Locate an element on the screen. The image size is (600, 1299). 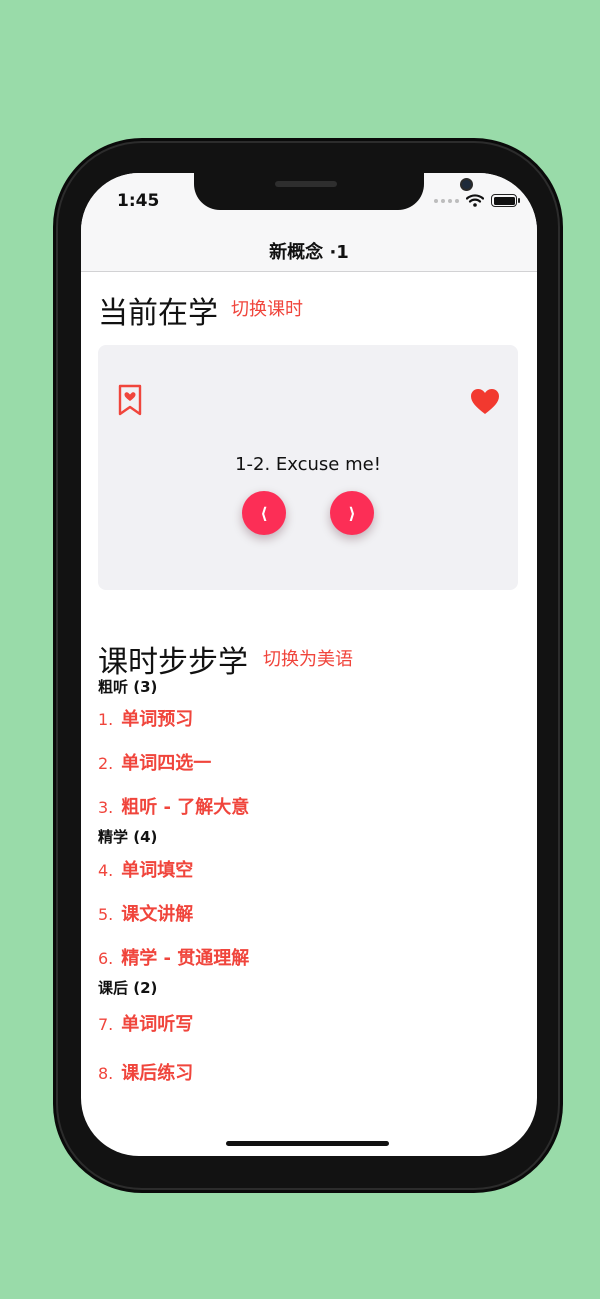
step-number: 5. is located at coordinates (106, 914).